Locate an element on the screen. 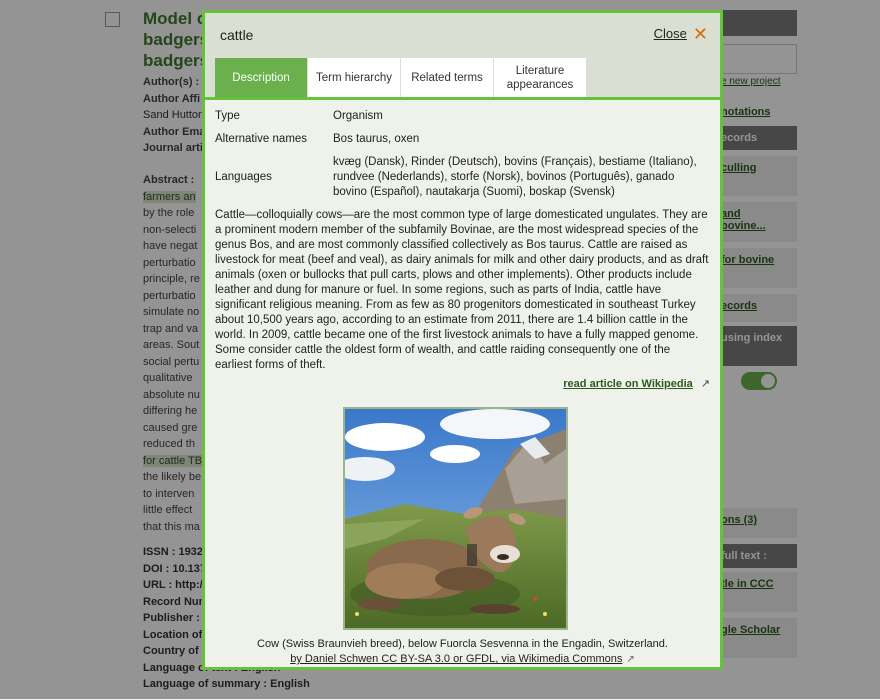  cattle-photo is located at coordinates (455, 518).